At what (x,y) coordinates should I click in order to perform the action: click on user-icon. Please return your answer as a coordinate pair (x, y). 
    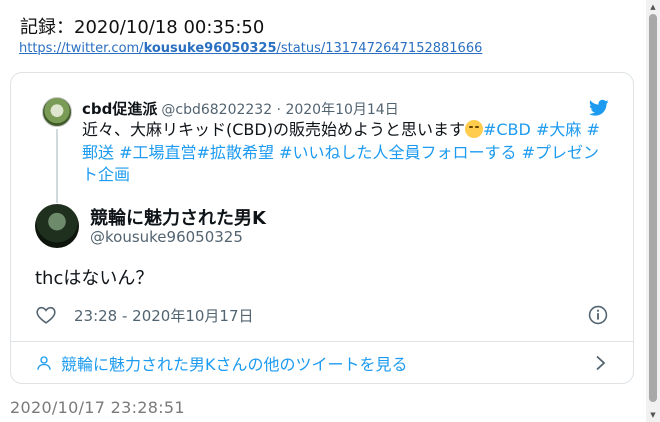
    Looking at the image, I should click on (44, 362).